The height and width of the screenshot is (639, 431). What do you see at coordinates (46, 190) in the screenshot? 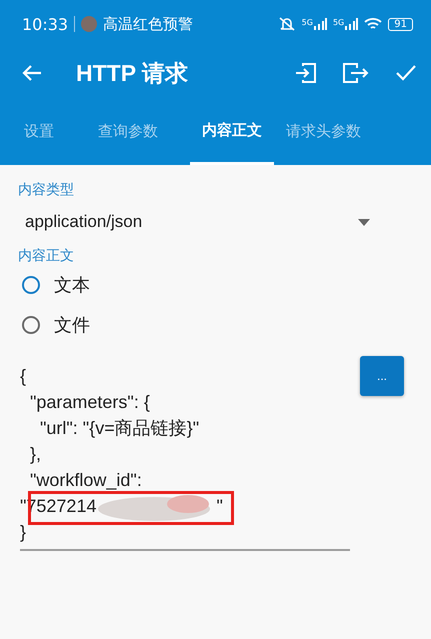
I see `field-label: 内容类型` at bounding box center [46, 190].